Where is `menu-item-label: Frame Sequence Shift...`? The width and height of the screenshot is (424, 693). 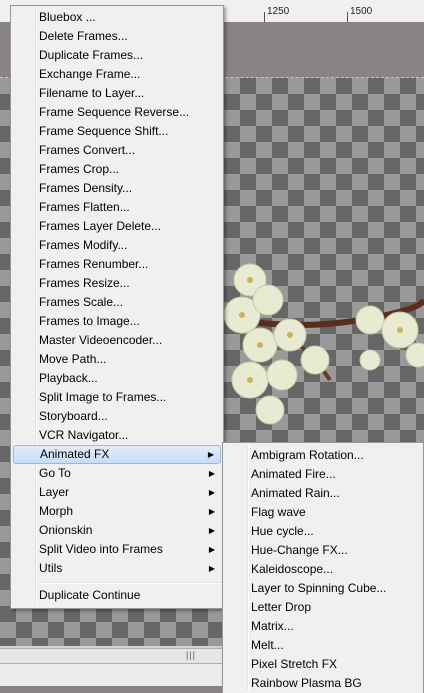 menu-item-label: Frame Sequence Shift... is located at coordinates (104, 131).